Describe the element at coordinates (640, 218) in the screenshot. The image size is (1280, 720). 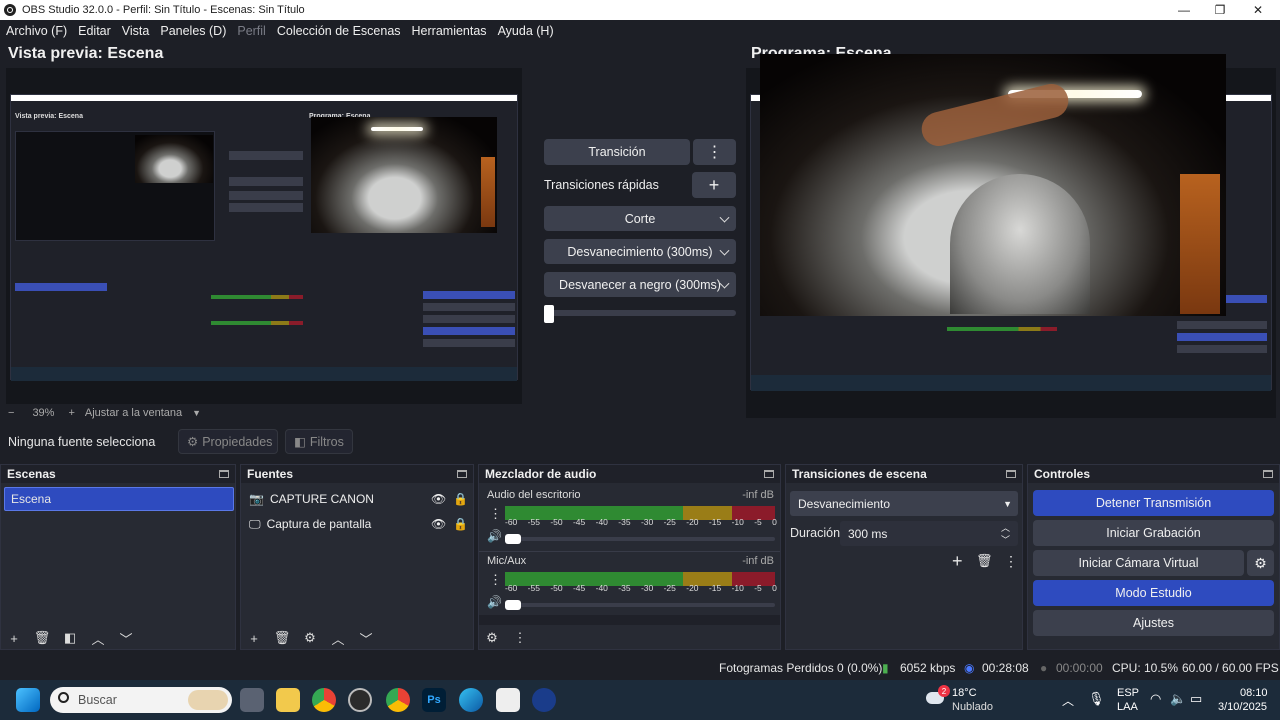
I see `quick-transition-corte: Corte` at that location.